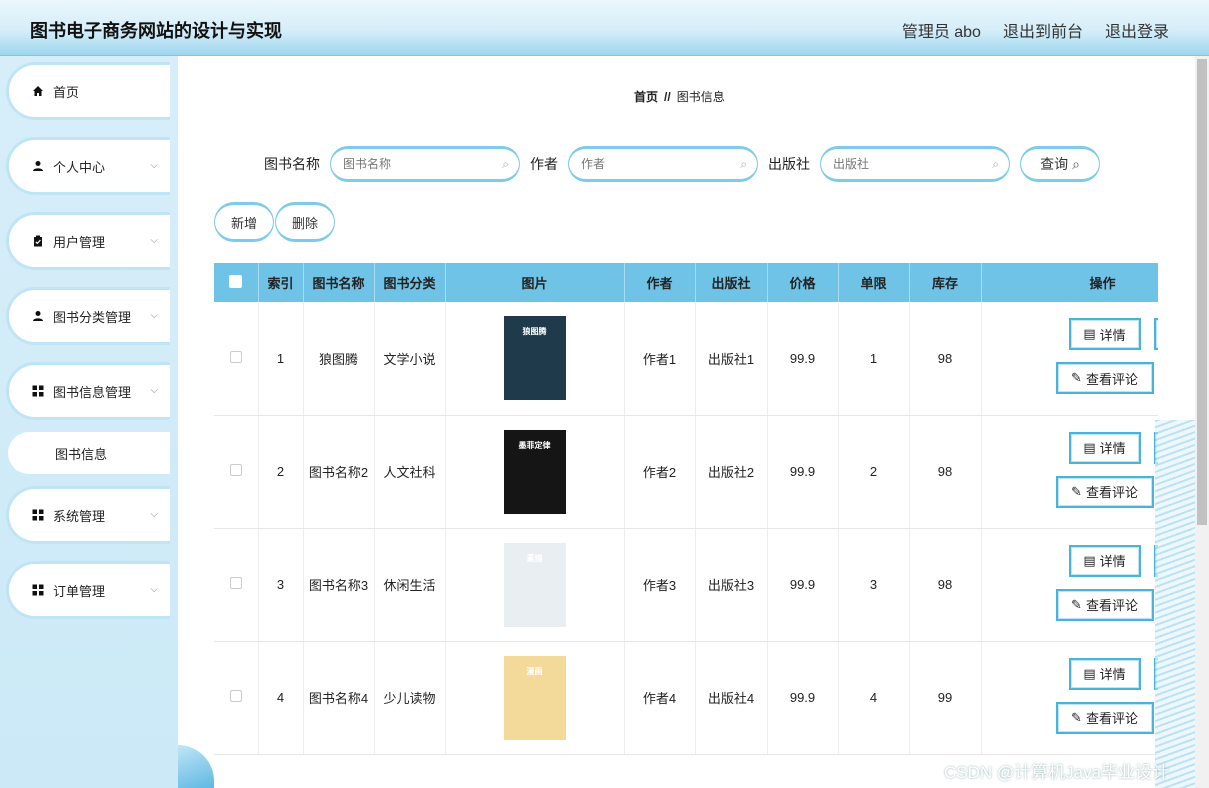 The height and width of the screenshot is (788, 1209). Describe the element at coordinates (1202, 292) in the screenshot. I see `scrollbar-thumb` at that location.